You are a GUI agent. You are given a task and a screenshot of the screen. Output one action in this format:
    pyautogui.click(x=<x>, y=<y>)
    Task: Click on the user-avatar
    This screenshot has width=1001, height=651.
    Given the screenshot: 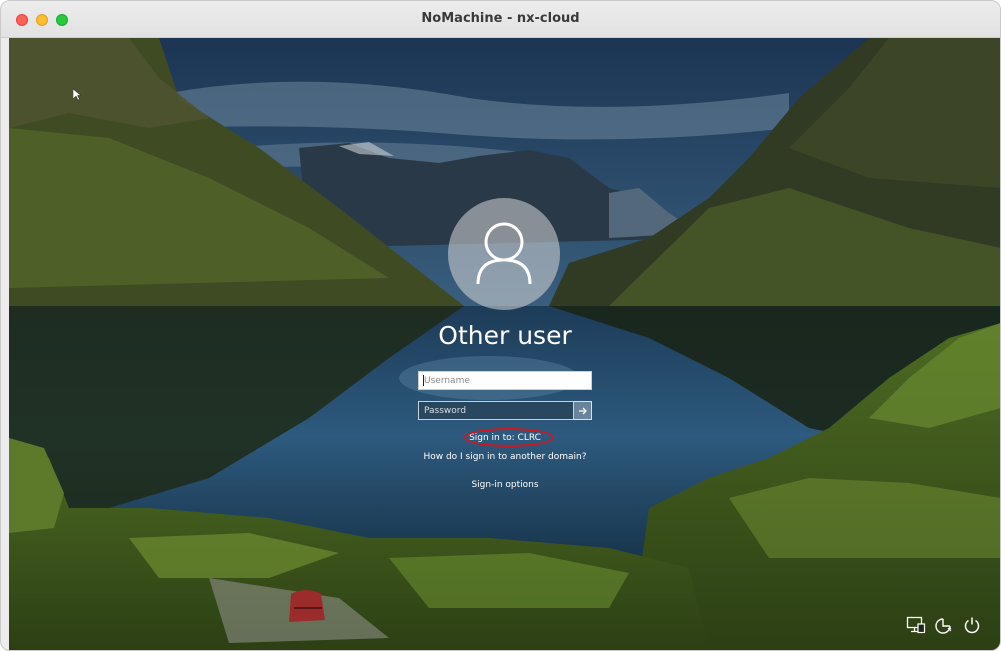 What is the action you would take?
    pyautogui.click(x=504, y=254)
    